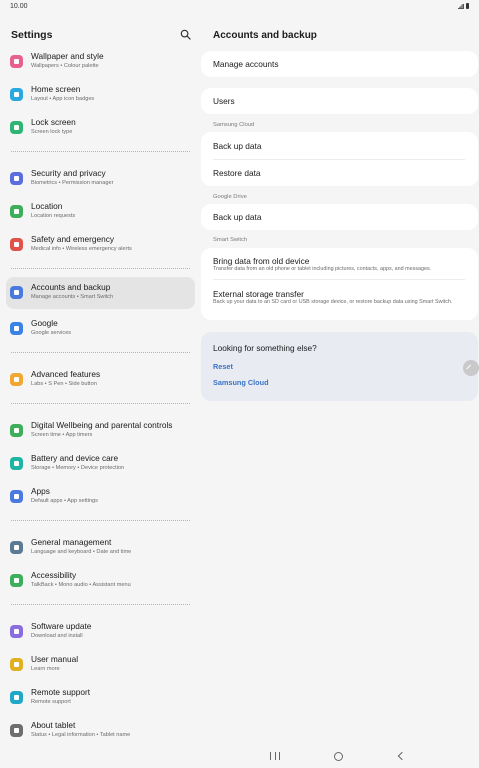 This screenshot has width=479, height=768. What do you see at coordinates (32, 35) in the screenshot?
I see `page-title: Settings` at bounding box center [32, 35].